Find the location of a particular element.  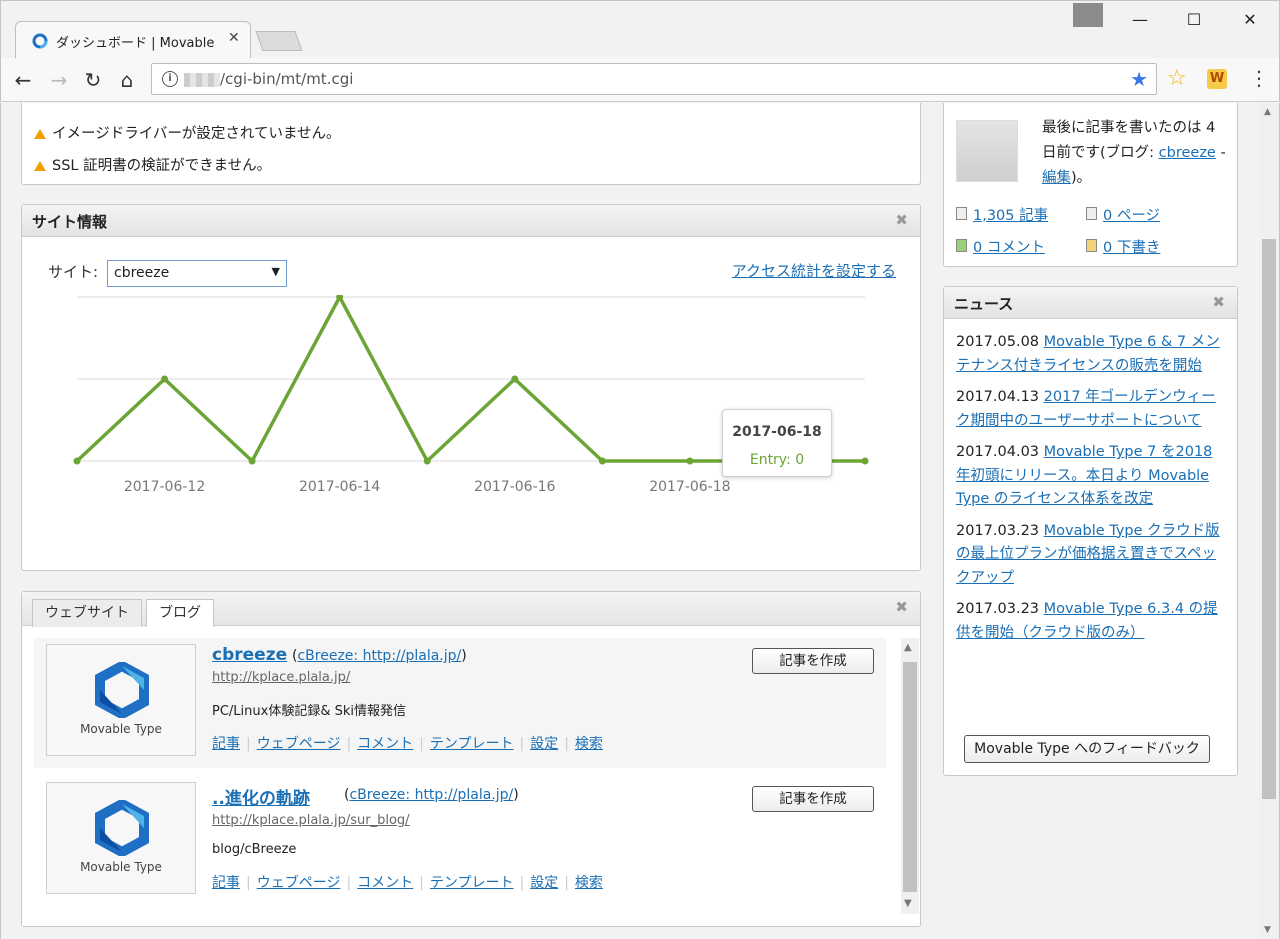

reload-icon: ↻ is located at coordinates (93, 80).